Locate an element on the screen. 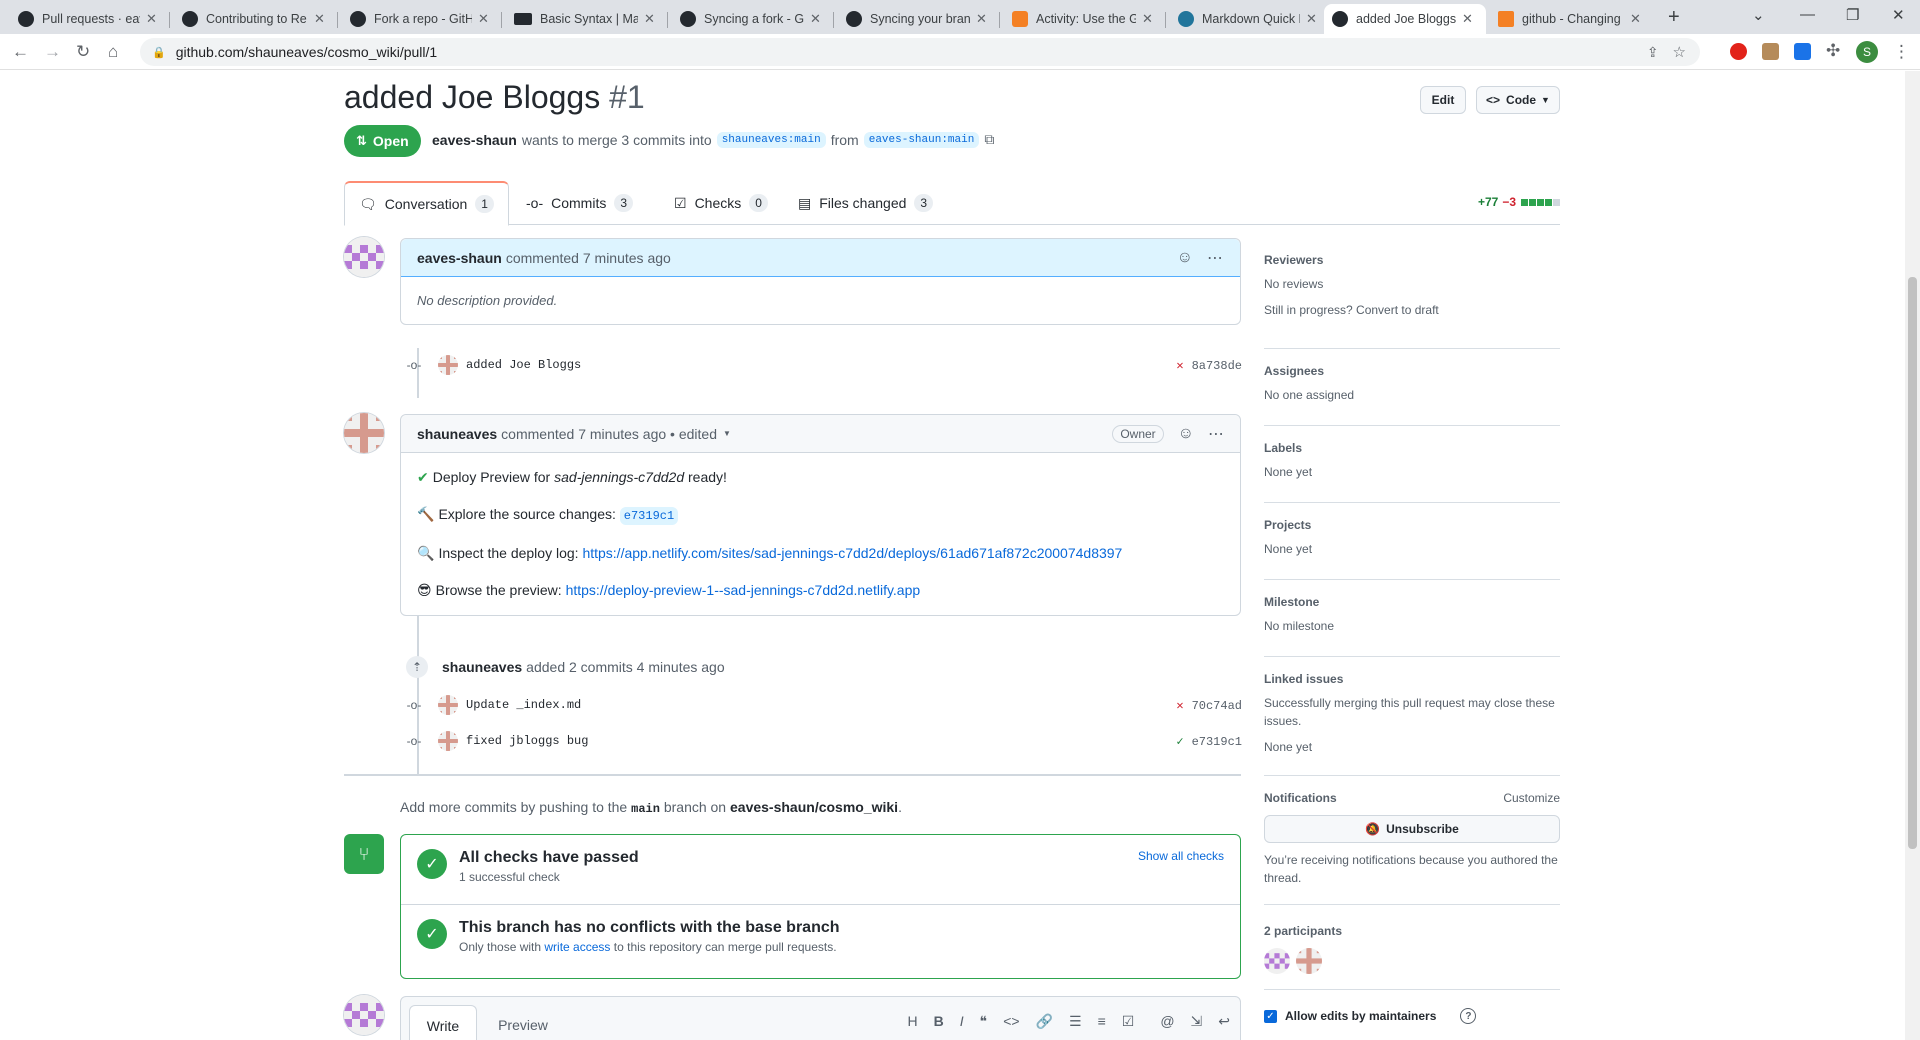 The height and width of the screenshot is (1040, 1920). tab-preview: Preview is located at coordinates (523, 1022).